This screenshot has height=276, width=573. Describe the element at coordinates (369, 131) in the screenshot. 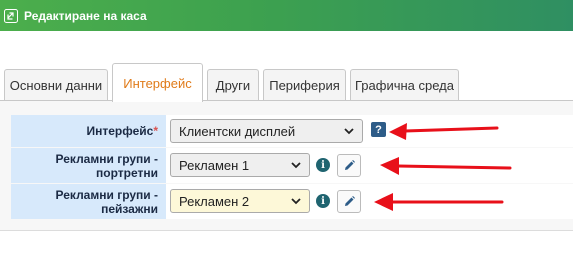

I see `interface-value-cell: Клиентски дисплей ?` at that location.